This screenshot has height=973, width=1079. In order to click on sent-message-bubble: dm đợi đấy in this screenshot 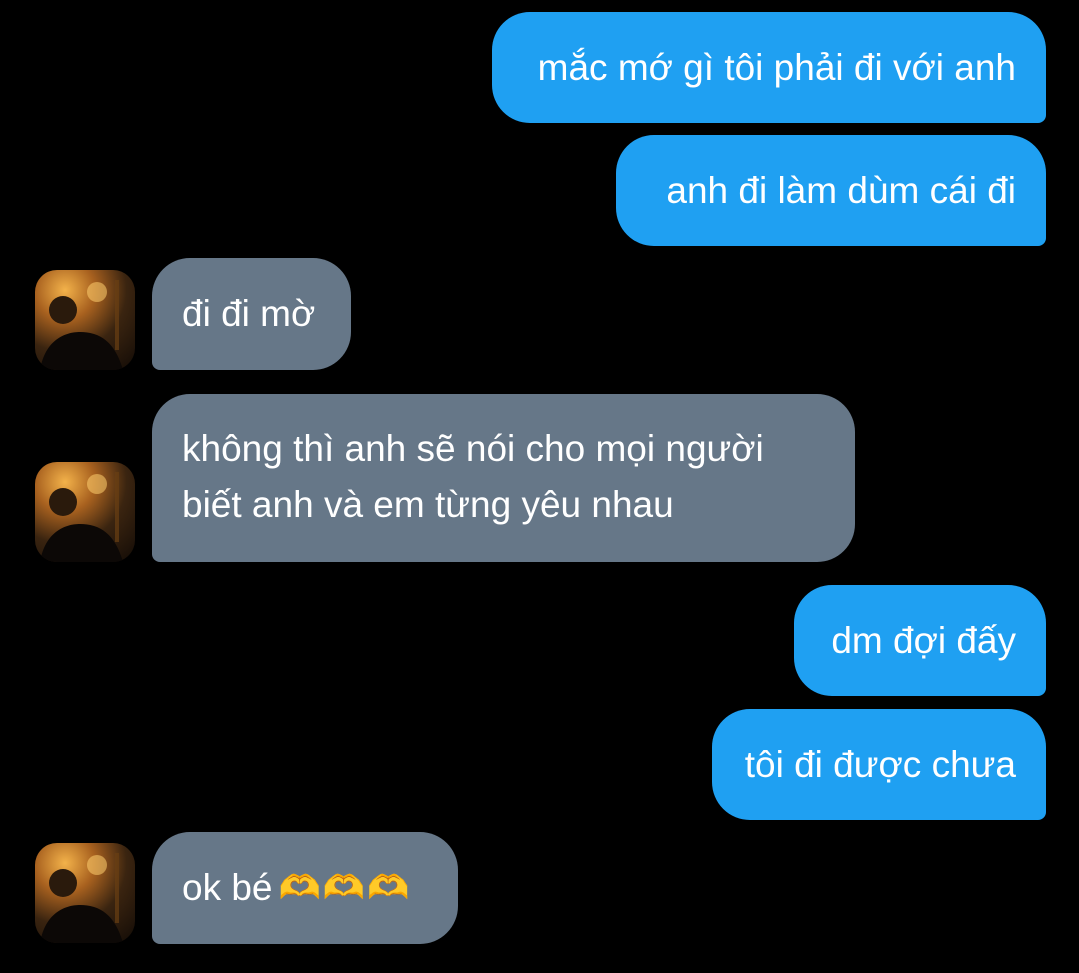, I will do `click(920, 640)`.